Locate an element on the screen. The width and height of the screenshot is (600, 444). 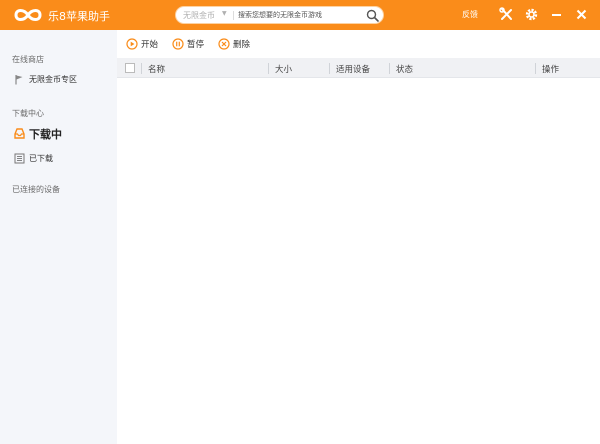
delete-button-label: 删除 is located at coordinates (242, 45).